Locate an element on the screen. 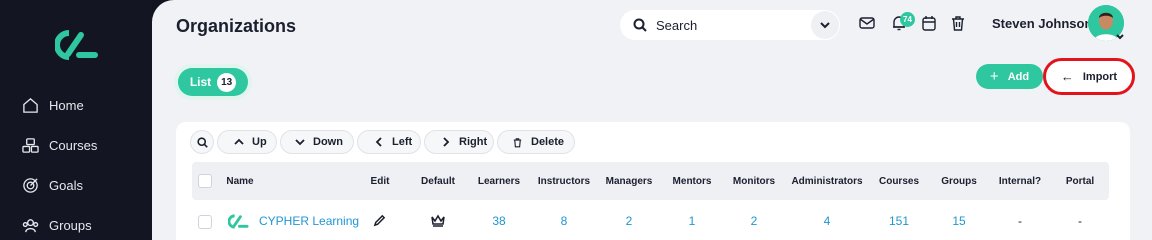 The width and height of the screenshot is (1152, 240). mail-icon is located at coordinates (867, 23).